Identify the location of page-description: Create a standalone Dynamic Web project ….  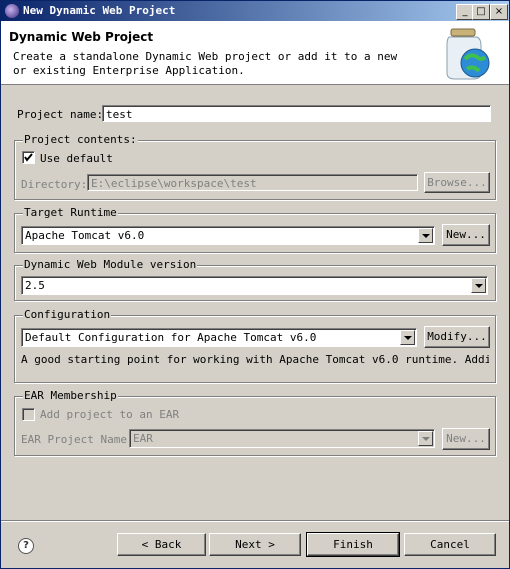
(205, 63).